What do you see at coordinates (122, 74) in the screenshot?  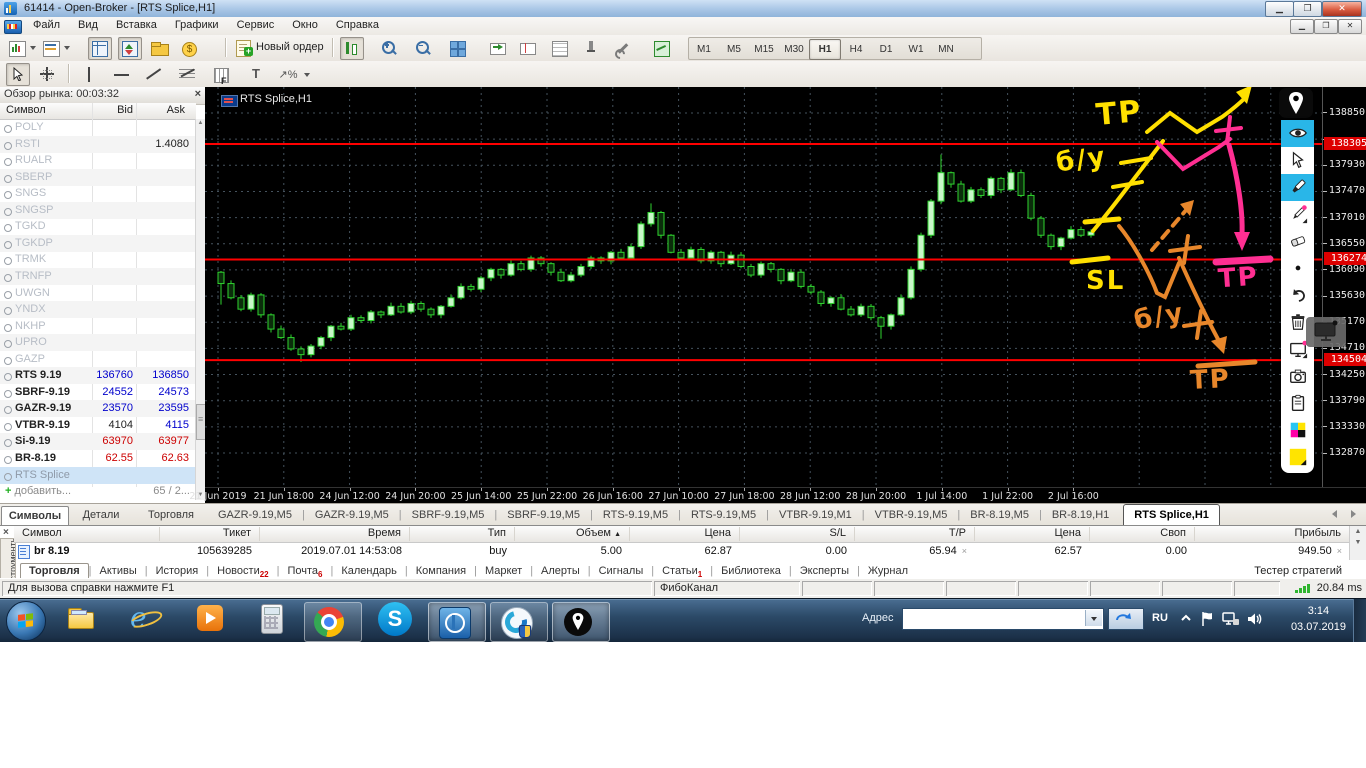 I see `horizontal-line-tool` at bounding box center [122, 74].